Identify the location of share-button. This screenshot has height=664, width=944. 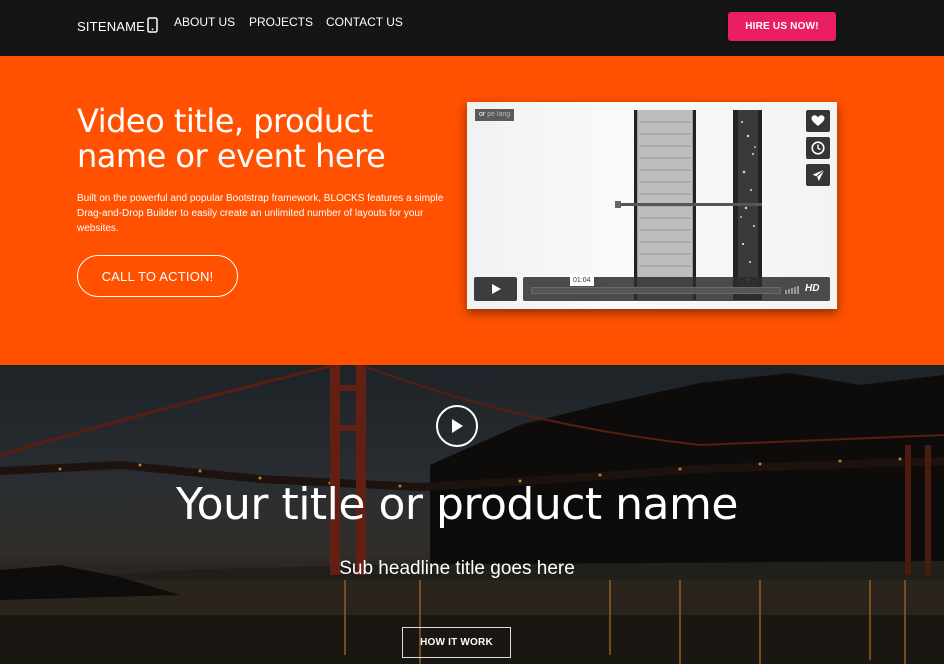
(818, 175).